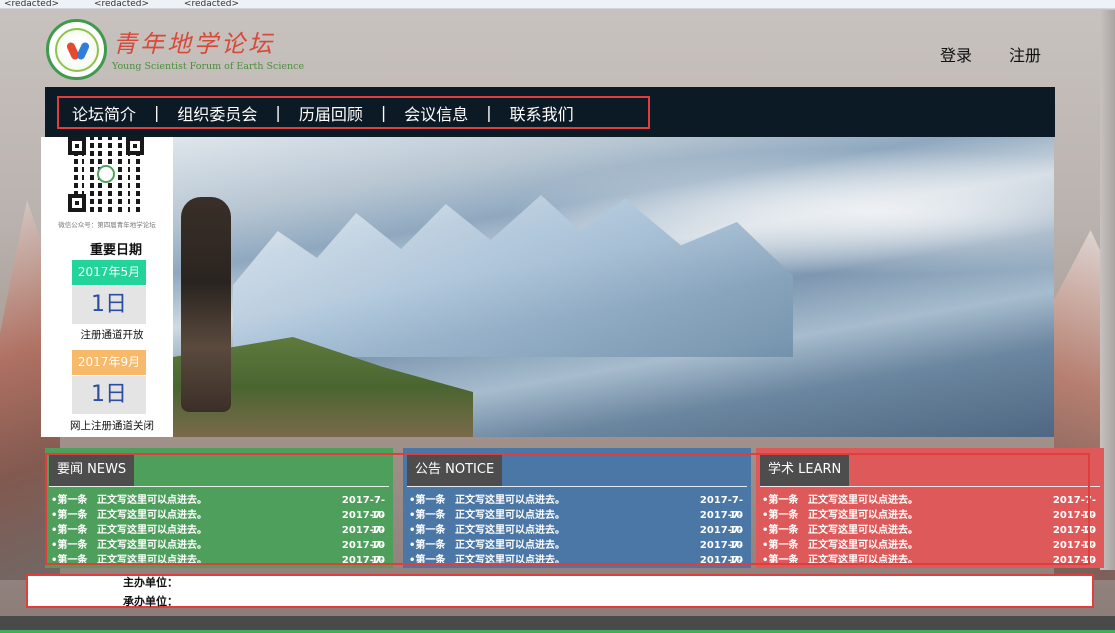  What do you see at coordinates (194, 44) in the screenshot?
I see `site-title: 青年地学论坛` at bounding box center [194, 44].